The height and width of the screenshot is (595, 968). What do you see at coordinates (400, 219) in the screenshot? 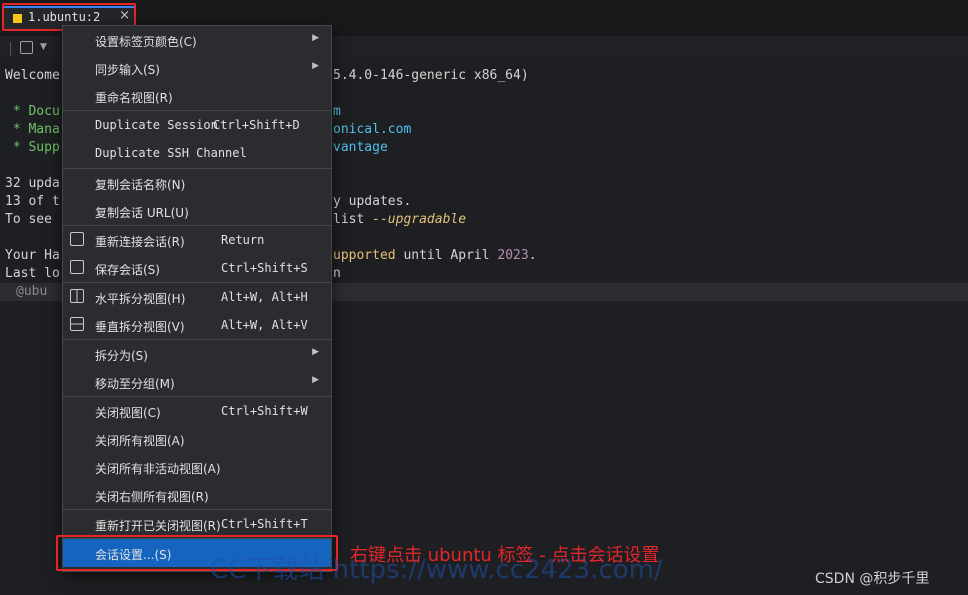
I see `terminal-line: list --upgradable` at bounding box center [400, 219].